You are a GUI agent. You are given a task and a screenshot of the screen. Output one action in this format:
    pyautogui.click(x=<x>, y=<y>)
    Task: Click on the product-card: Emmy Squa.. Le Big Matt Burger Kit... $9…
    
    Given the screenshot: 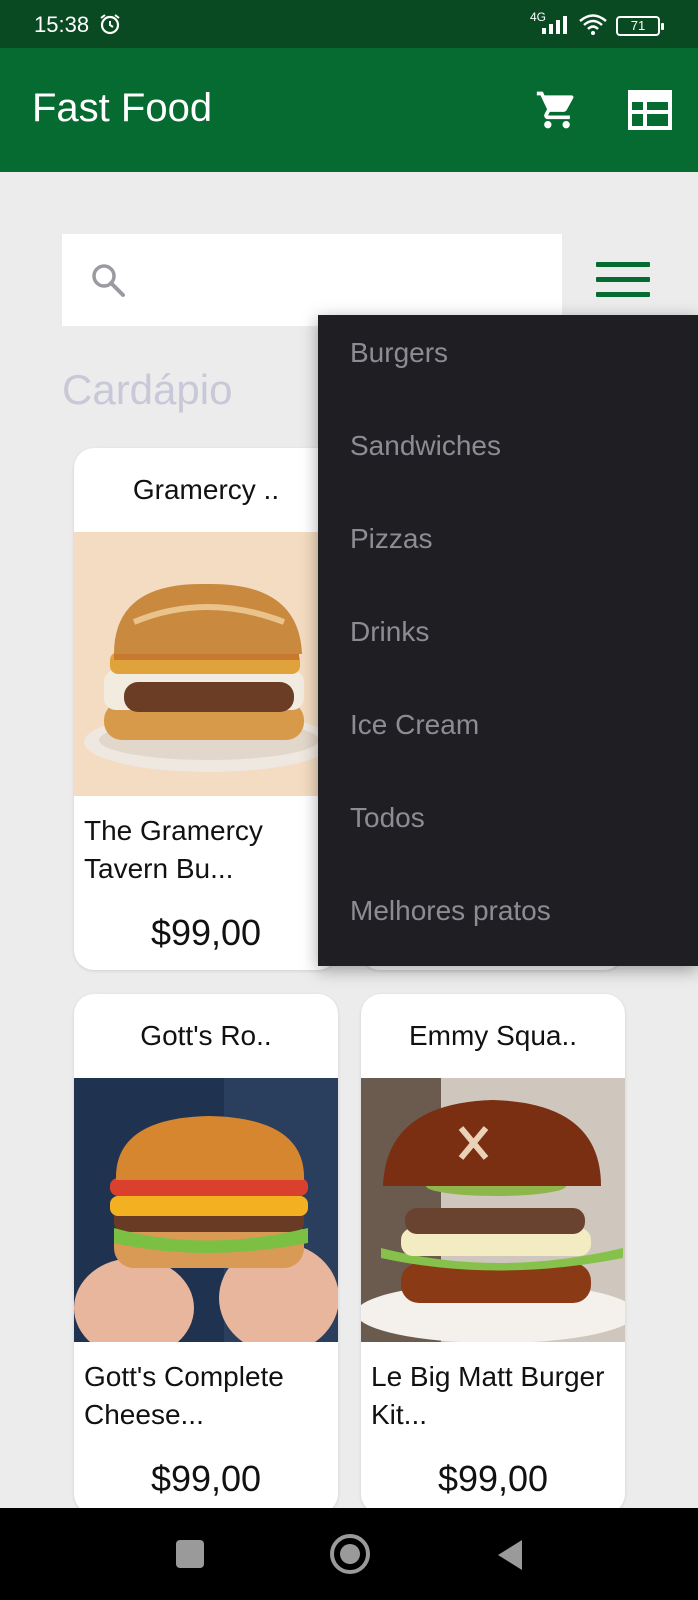 What is the action you would take?
    pyautogui.click(x=493, y=1254)
    